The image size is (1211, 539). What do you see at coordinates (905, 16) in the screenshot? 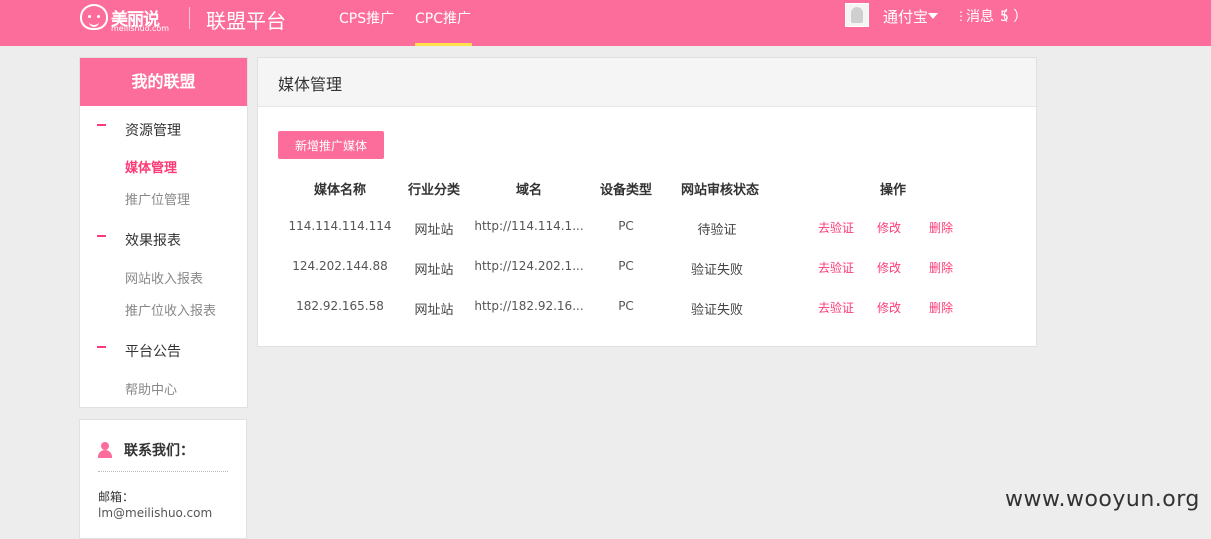
I see `user-name: 通付宝` at bounding box center [905, 16].